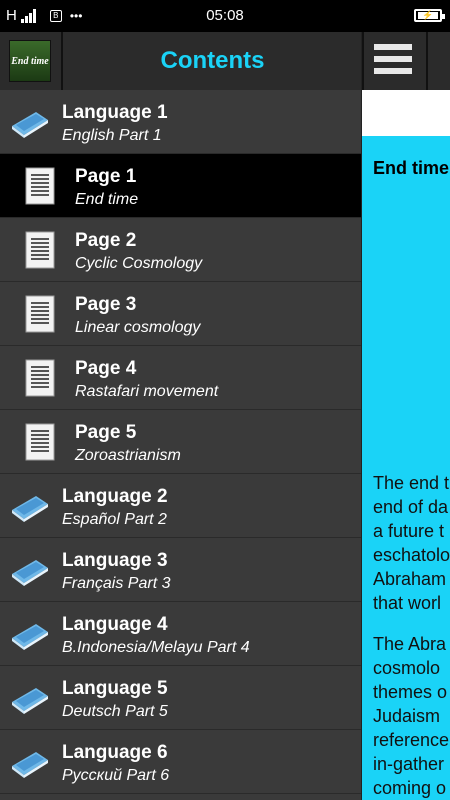 This screenshot has width=450, height=800. I want to click on paragraph-line: that worl, so click(407, 603).